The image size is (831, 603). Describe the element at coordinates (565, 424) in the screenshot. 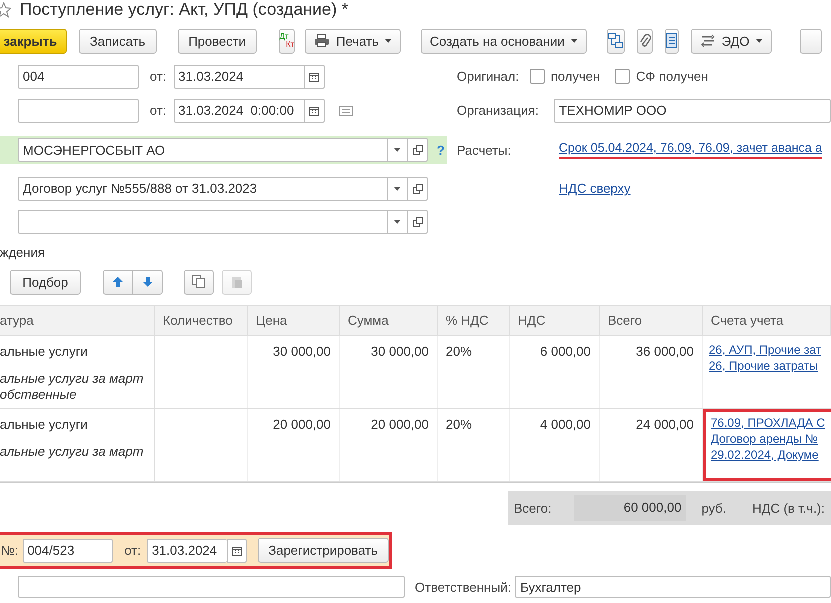

I see `table-cell: 4 000,00` at that location.